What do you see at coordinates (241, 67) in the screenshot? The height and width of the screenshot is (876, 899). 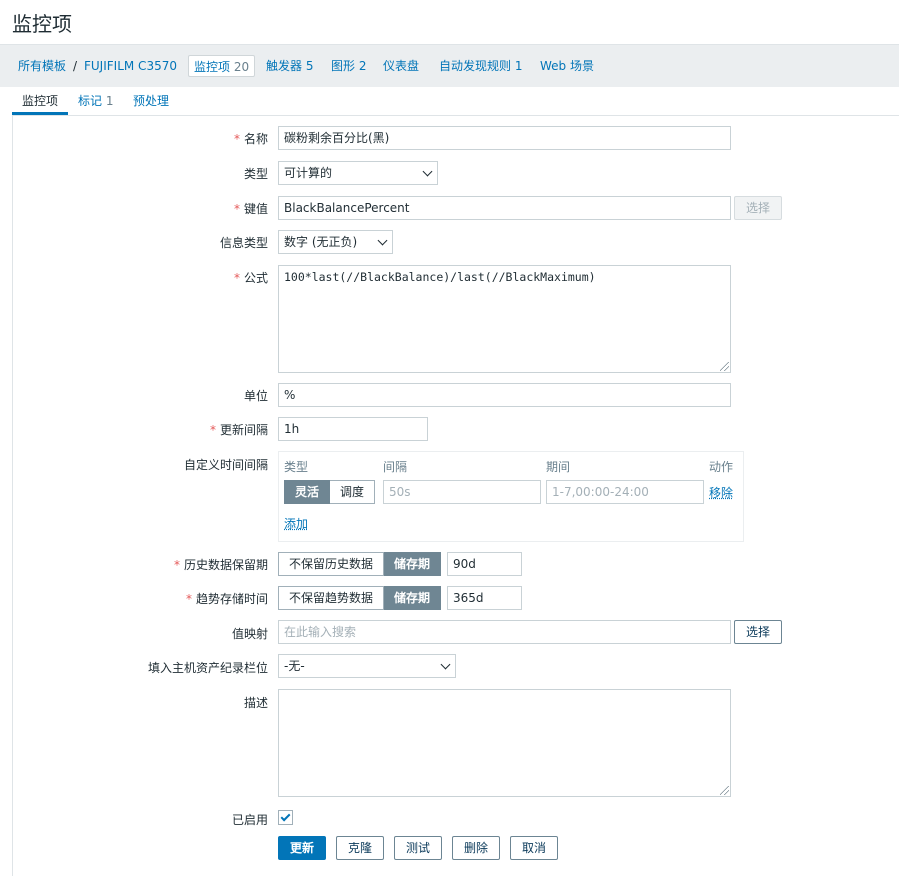 I see `breadcrumb-items-count: 20` at bounding box center [241, 67].